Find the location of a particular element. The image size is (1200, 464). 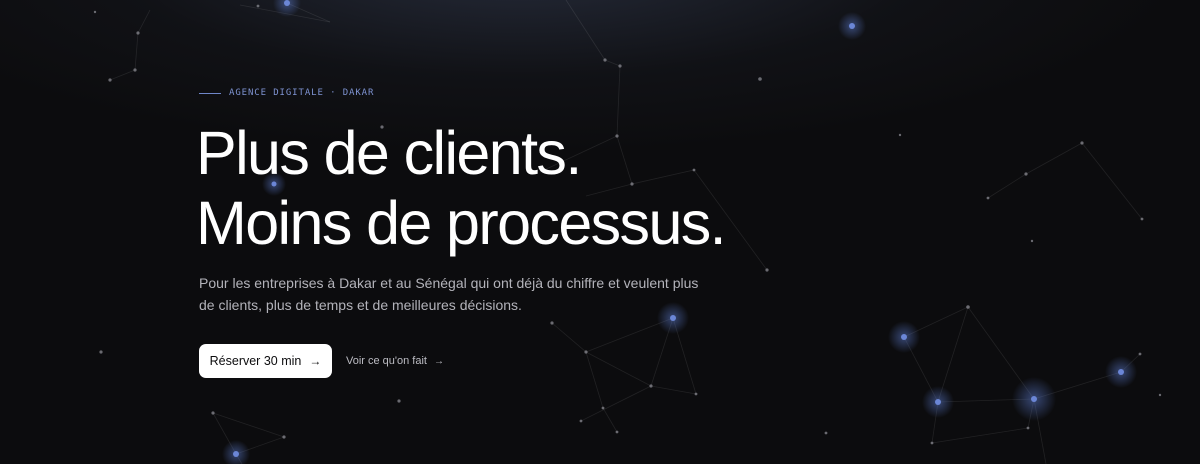

book-call-button: Réserver 30 min → is located at coordinates (265, 361).